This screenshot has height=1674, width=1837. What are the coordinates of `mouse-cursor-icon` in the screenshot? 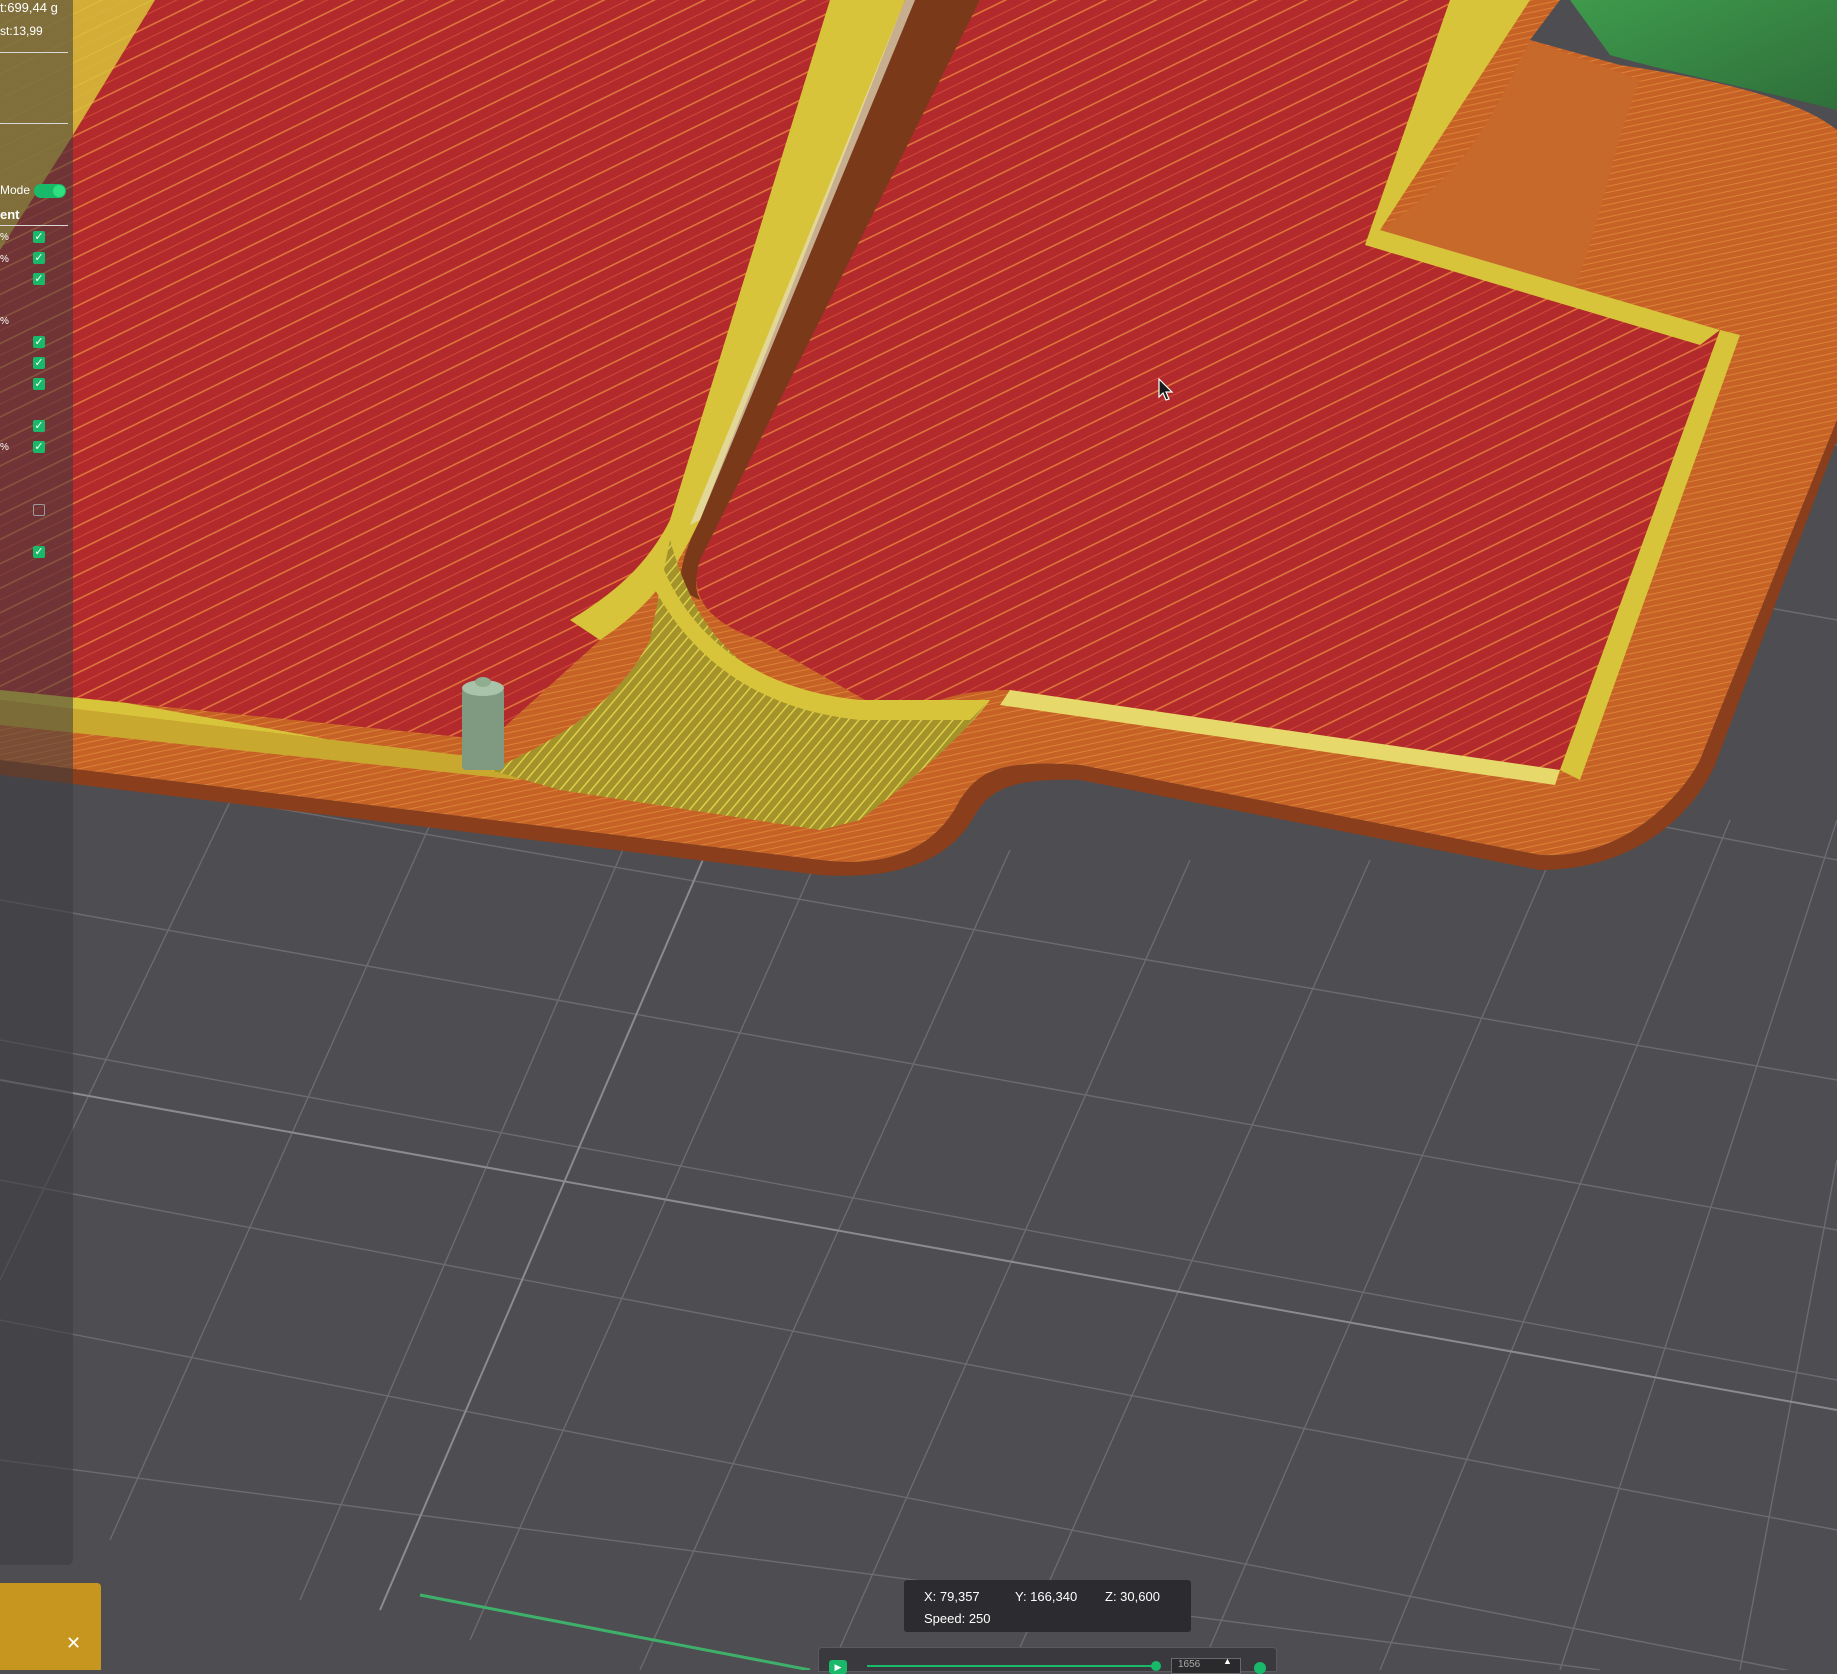 It's located at (1166, 389).